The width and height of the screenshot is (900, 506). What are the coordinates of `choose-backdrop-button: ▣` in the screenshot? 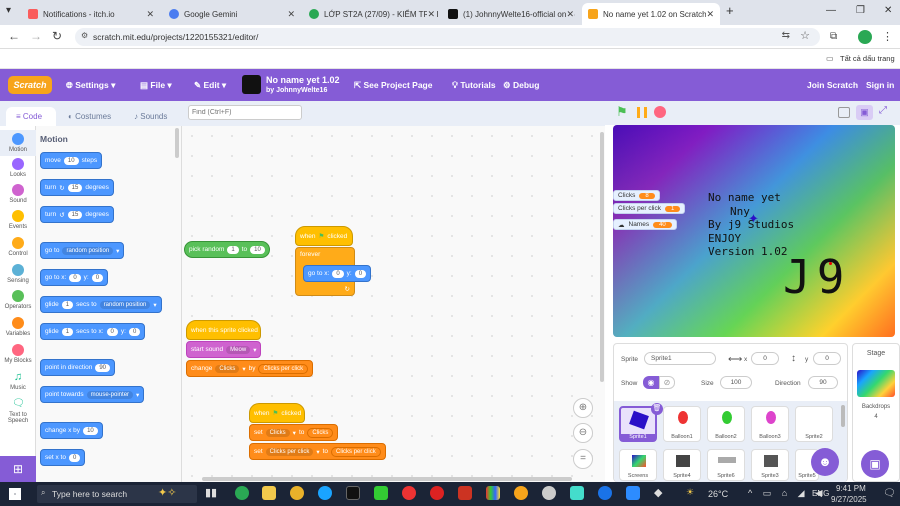 It's located at (875, 464).